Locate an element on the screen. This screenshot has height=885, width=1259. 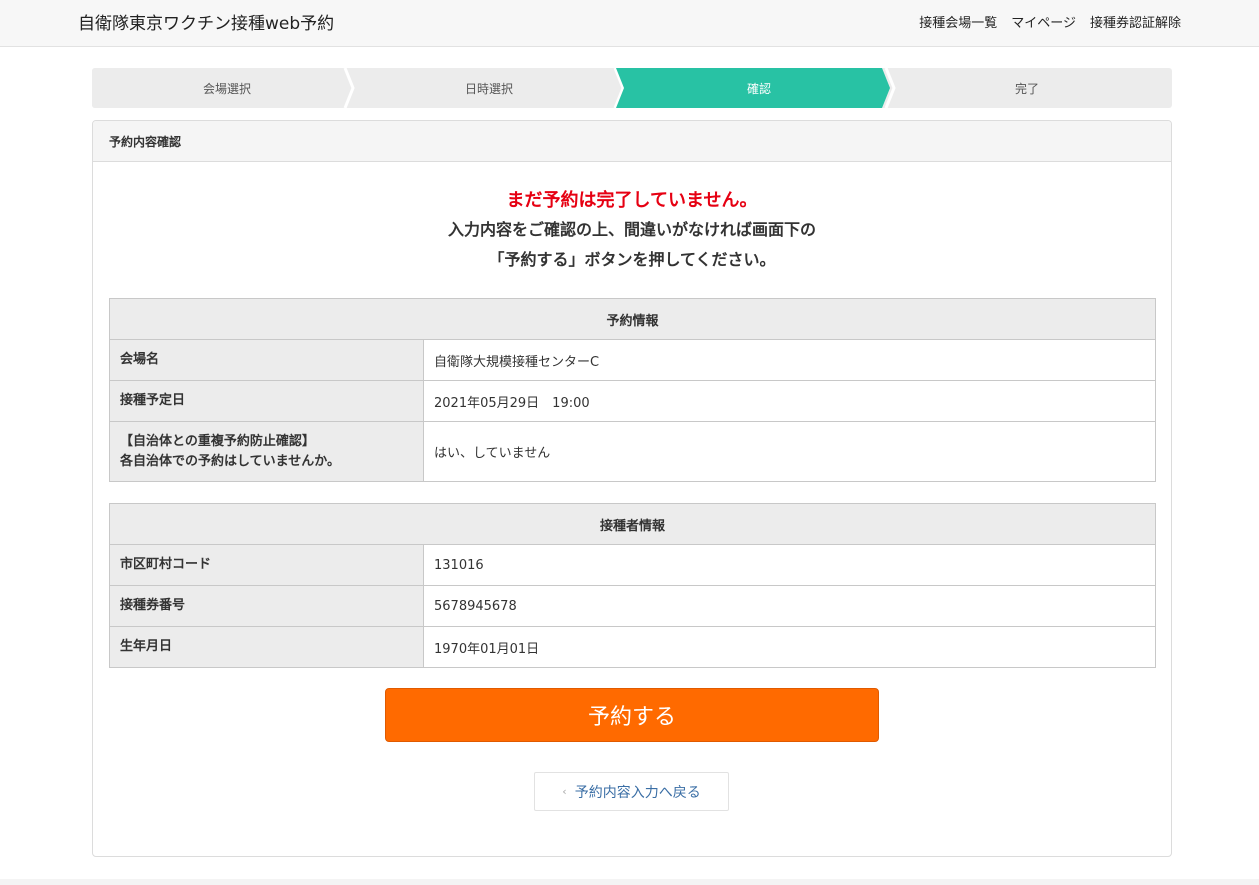
reservation-info-caption: 予約情報 is located at coordinates (632, 319).